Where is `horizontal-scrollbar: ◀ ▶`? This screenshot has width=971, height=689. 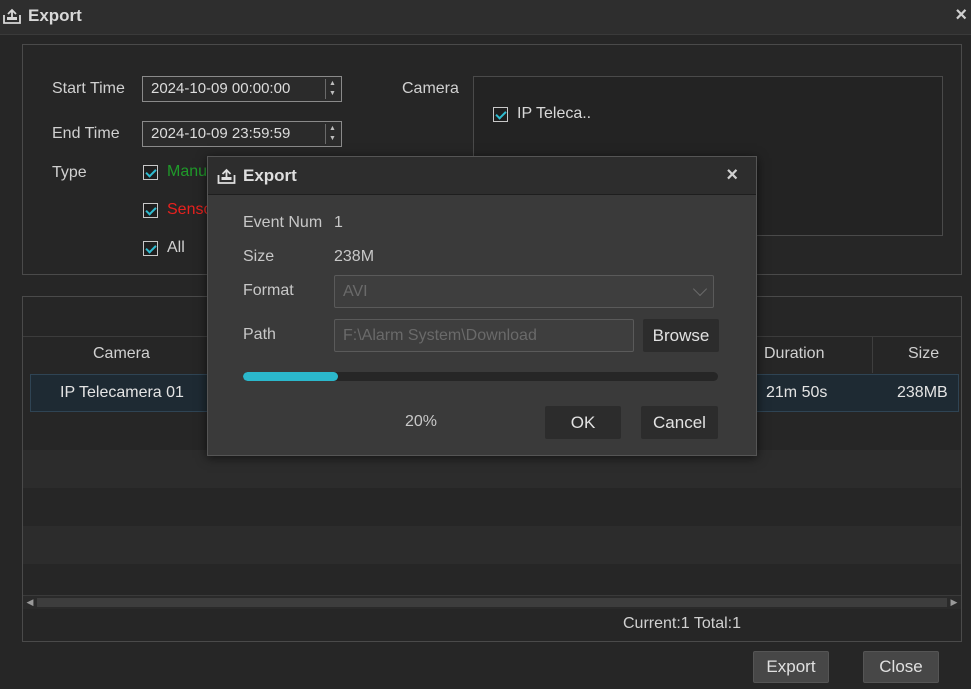 horizontal-scrollbar: ◀ ▶ is located at coordinates (492, 602).